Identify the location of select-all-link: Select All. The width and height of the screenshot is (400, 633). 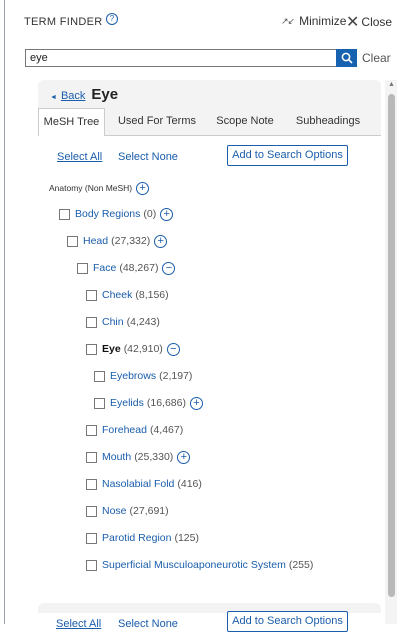
(79, 157).